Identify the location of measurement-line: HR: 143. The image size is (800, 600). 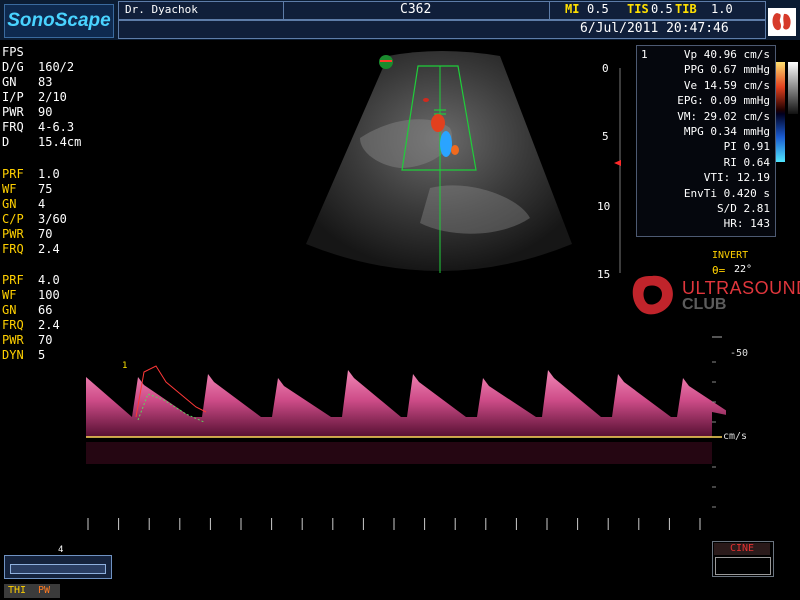
(746, 224).